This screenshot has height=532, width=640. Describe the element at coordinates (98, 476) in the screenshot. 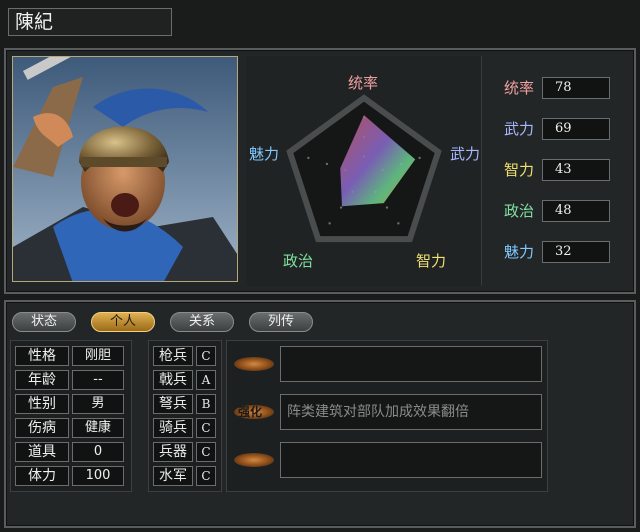

I see `info-value: 100` at that location.